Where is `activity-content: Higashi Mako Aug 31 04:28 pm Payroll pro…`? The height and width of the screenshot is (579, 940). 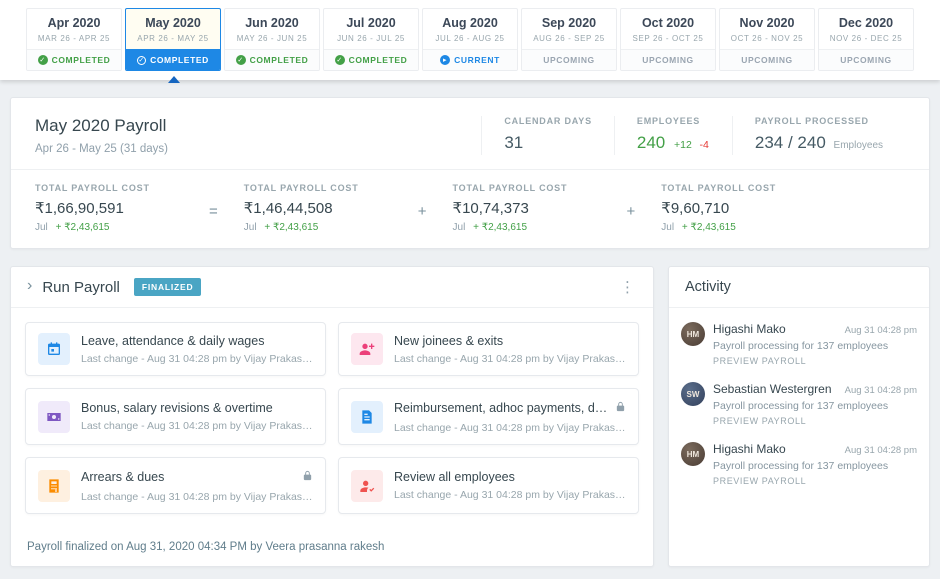 activity-content: Higashi Mako Aug 31 04:28 pm Payroll pro… is located at coordinates (815, 464).